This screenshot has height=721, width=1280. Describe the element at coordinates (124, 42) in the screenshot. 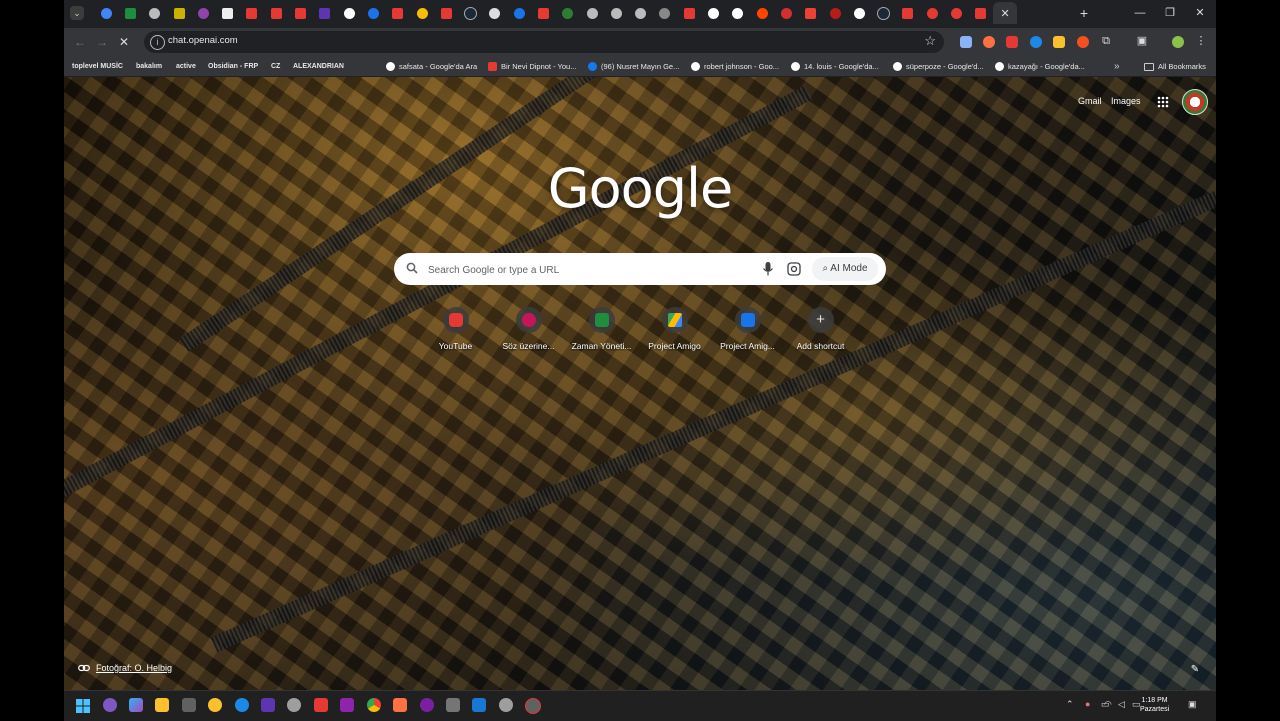

I see `stop-loading-button: ✕` at that location.